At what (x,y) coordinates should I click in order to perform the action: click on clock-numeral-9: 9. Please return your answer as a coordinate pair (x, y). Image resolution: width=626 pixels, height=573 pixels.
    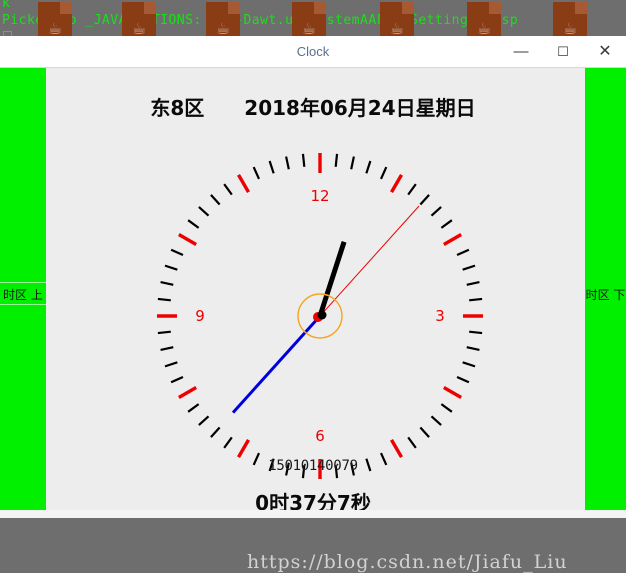
    Looking at the image, I should click on (200, 316).